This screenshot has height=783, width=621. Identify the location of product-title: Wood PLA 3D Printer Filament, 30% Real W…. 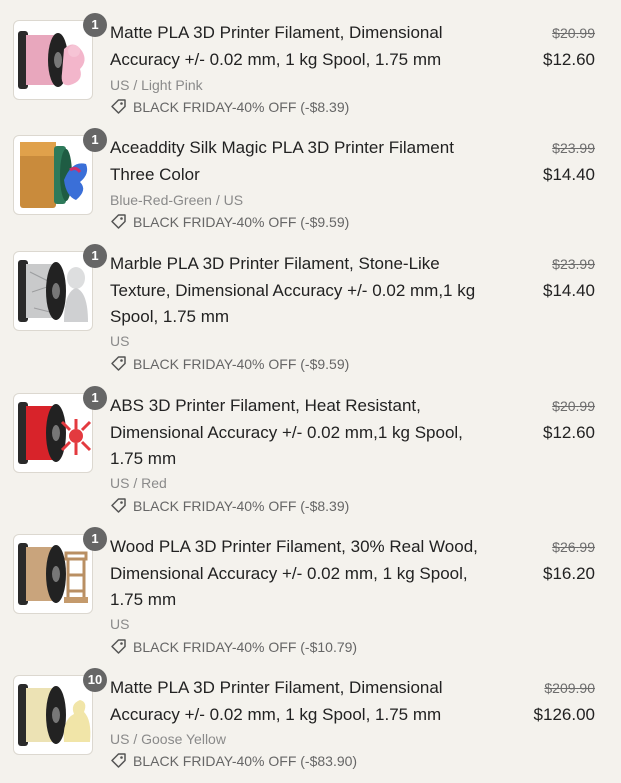
(302, 574).